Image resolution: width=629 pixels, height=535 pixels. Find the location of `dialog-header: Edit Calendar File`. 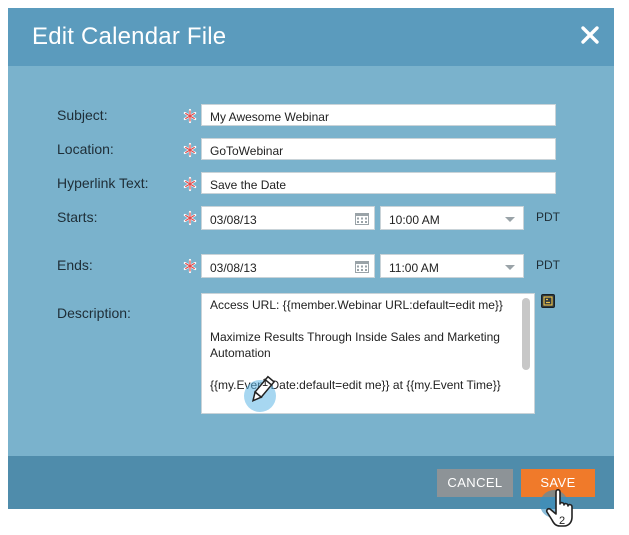

dialog-header: Edit Calendar File is located at coordinates (311, 37).